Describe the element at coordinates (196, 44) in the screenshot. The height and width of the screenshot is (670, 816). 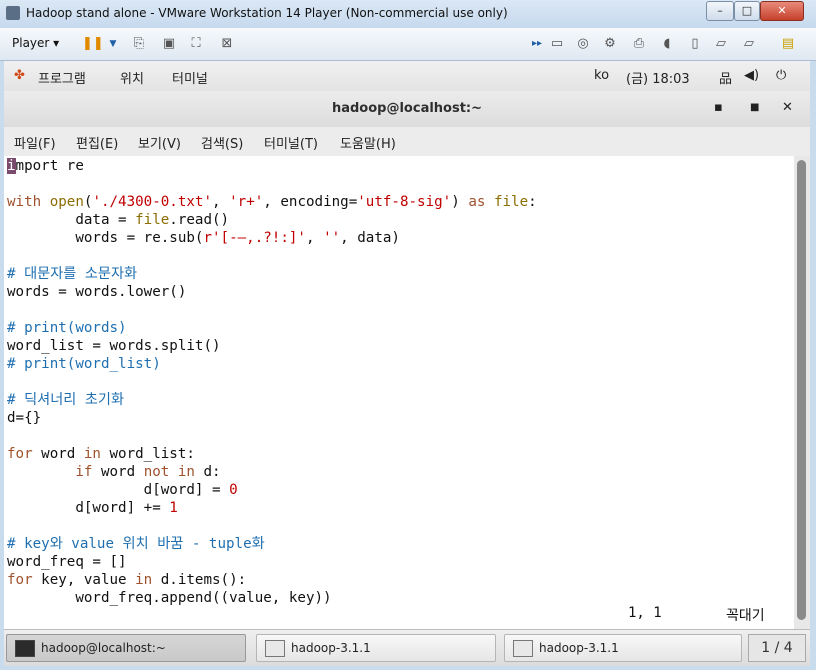
I see `fullscreen-icon: ⛶` at that location.